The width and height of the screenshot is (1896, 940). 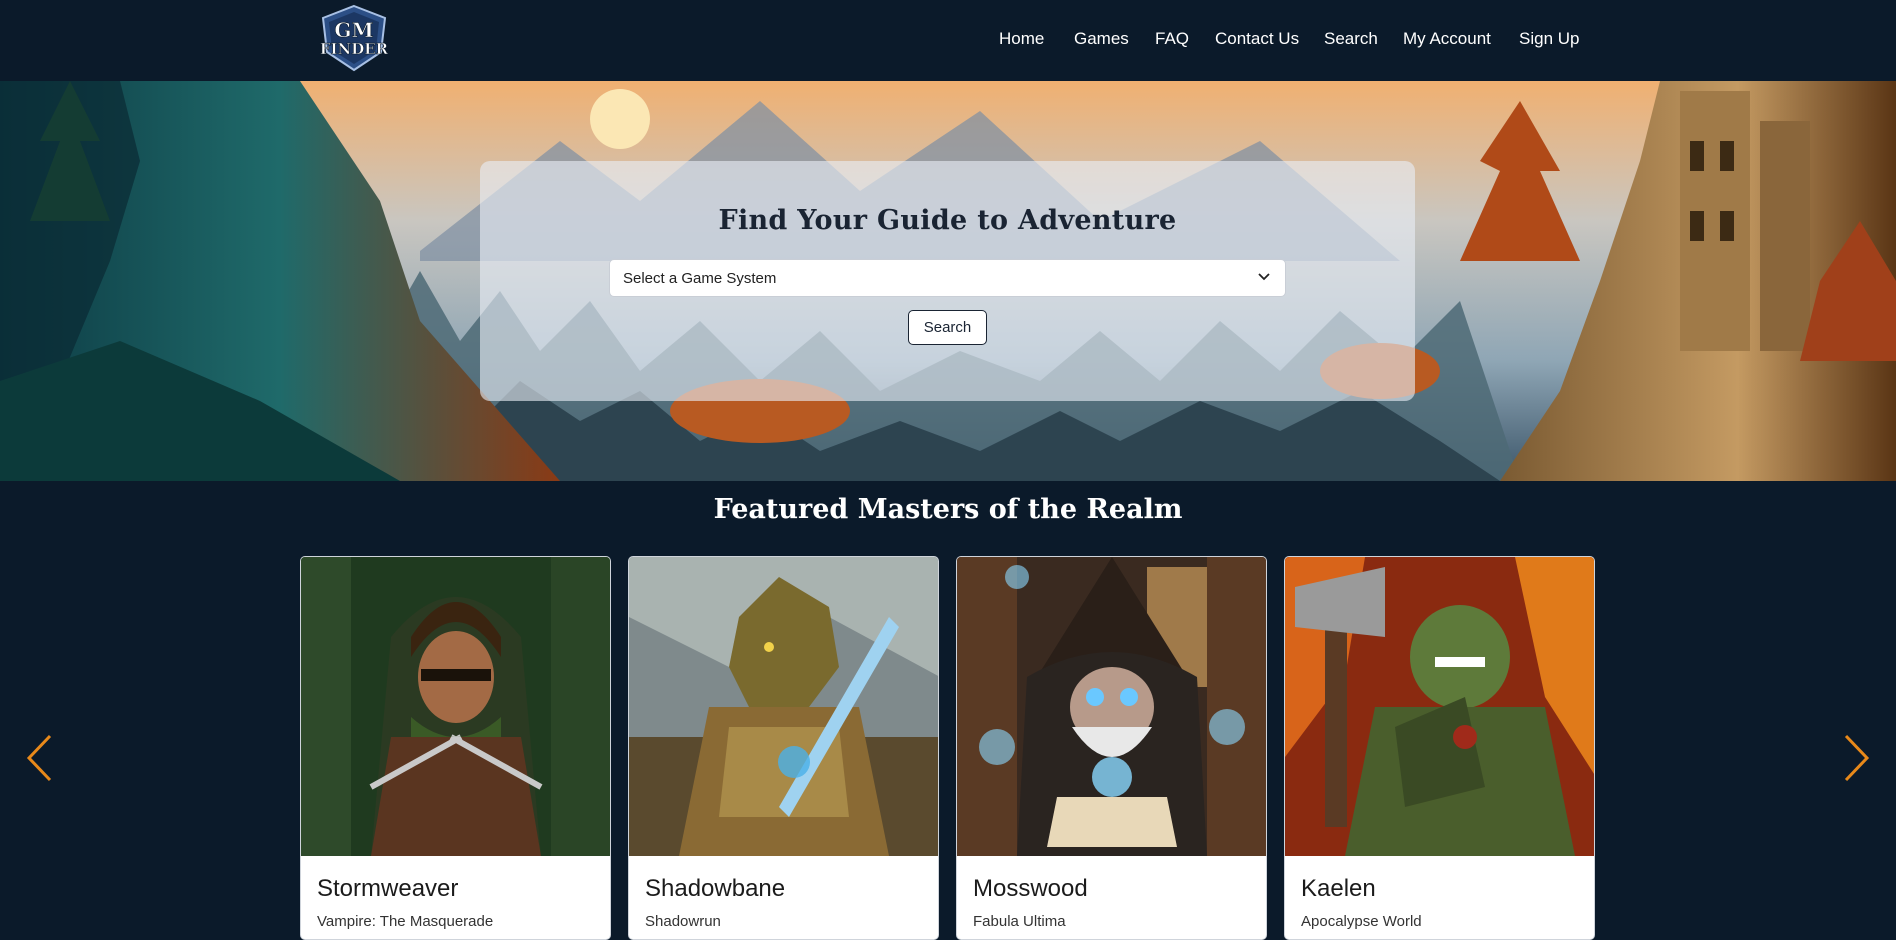 I want to click on gm-card: Stormweaver Vampire: The Masquerade, so click(x=455, y=748).